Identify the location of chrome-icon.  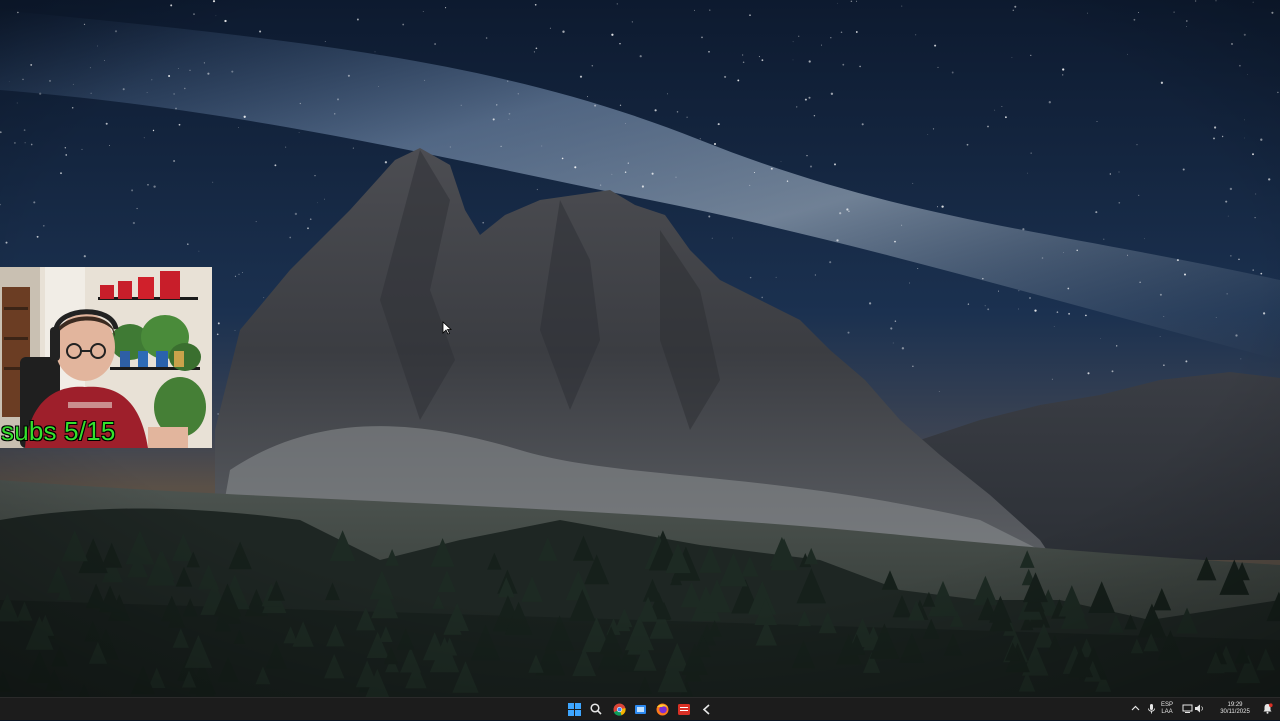
(619, 709).